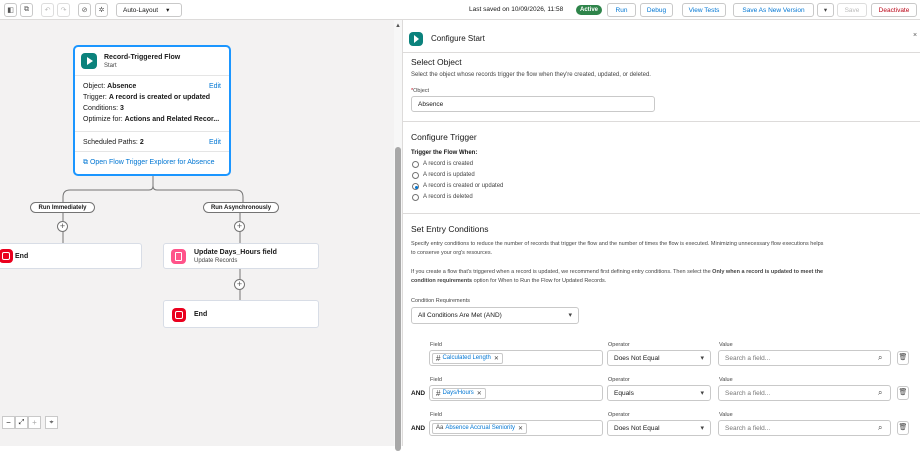 The width and height of the screenshot is (920, 451). I want to click on condition-field-input: # Days/Hours ✕, so click(516, 393).